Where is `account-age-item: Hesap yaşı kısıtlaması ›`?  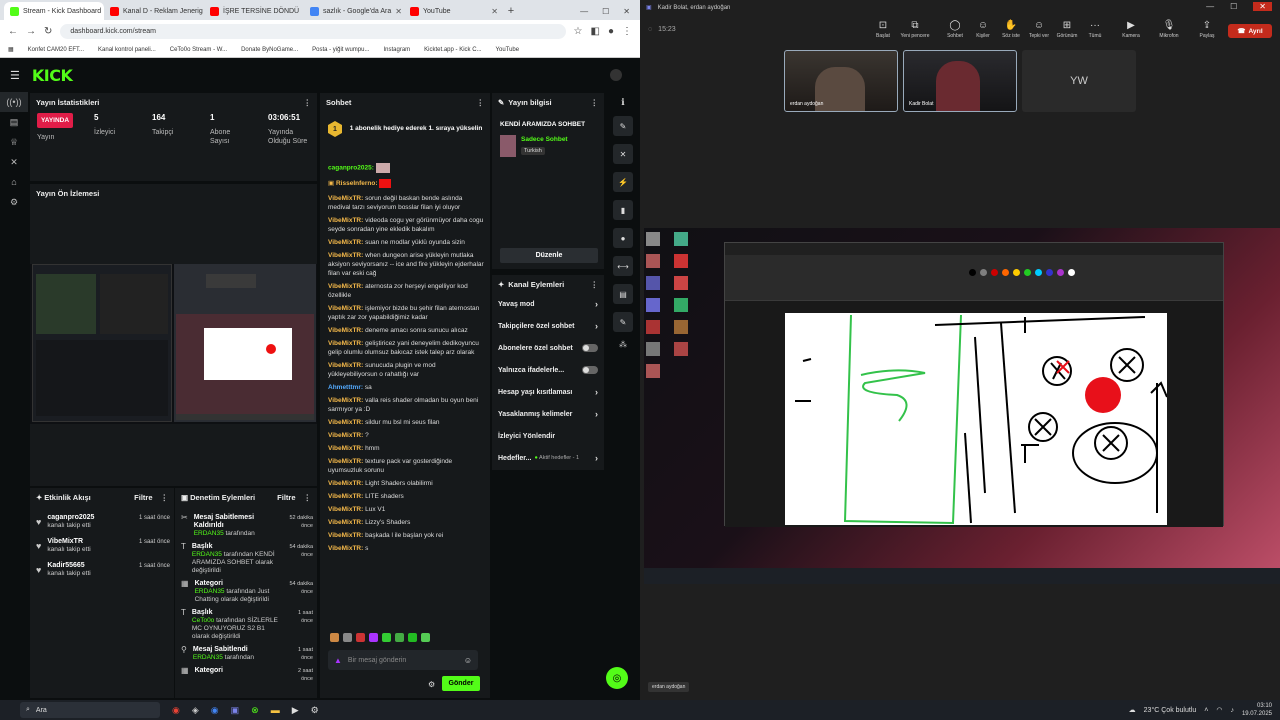 account-age-item: Hesap yaşı kısıtlaması › is located at coordinates (548, 392).